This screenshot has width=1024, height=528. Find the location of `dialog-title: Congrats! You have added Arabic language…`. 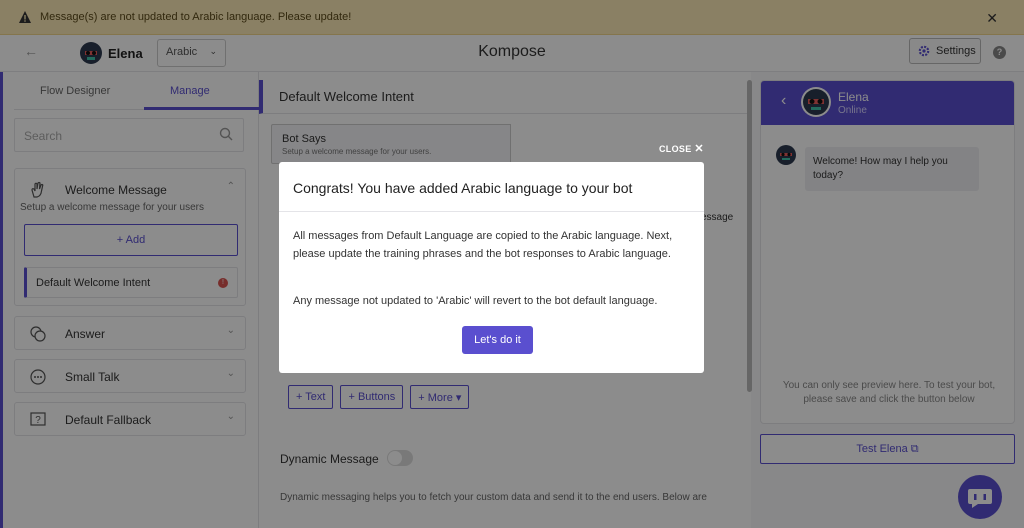

dialog-title: Congrats! You have added Arabic language… is located at coordinates (463, 188).